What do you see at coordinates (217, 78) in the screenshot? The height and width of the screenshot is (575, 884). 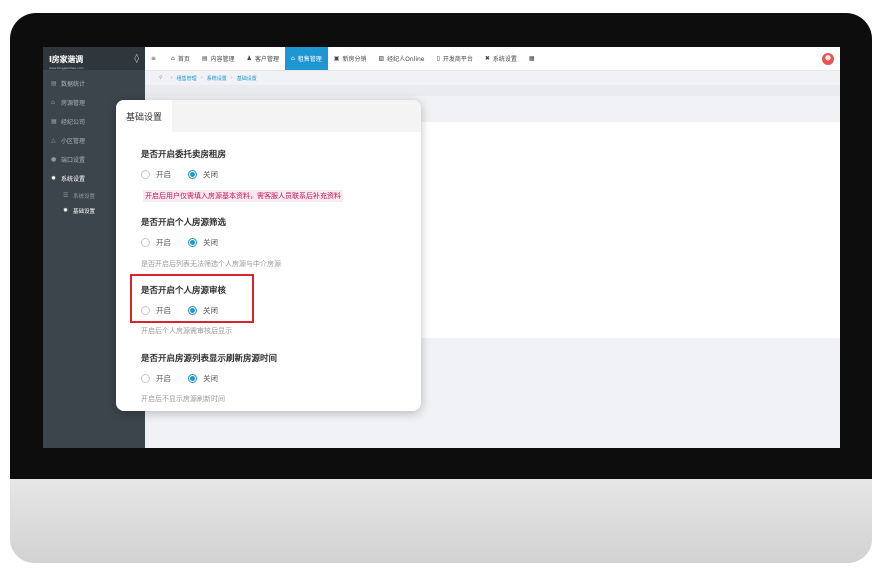 I see `breadcrumb-item: 系统设置` at bounding box center [217, 78].